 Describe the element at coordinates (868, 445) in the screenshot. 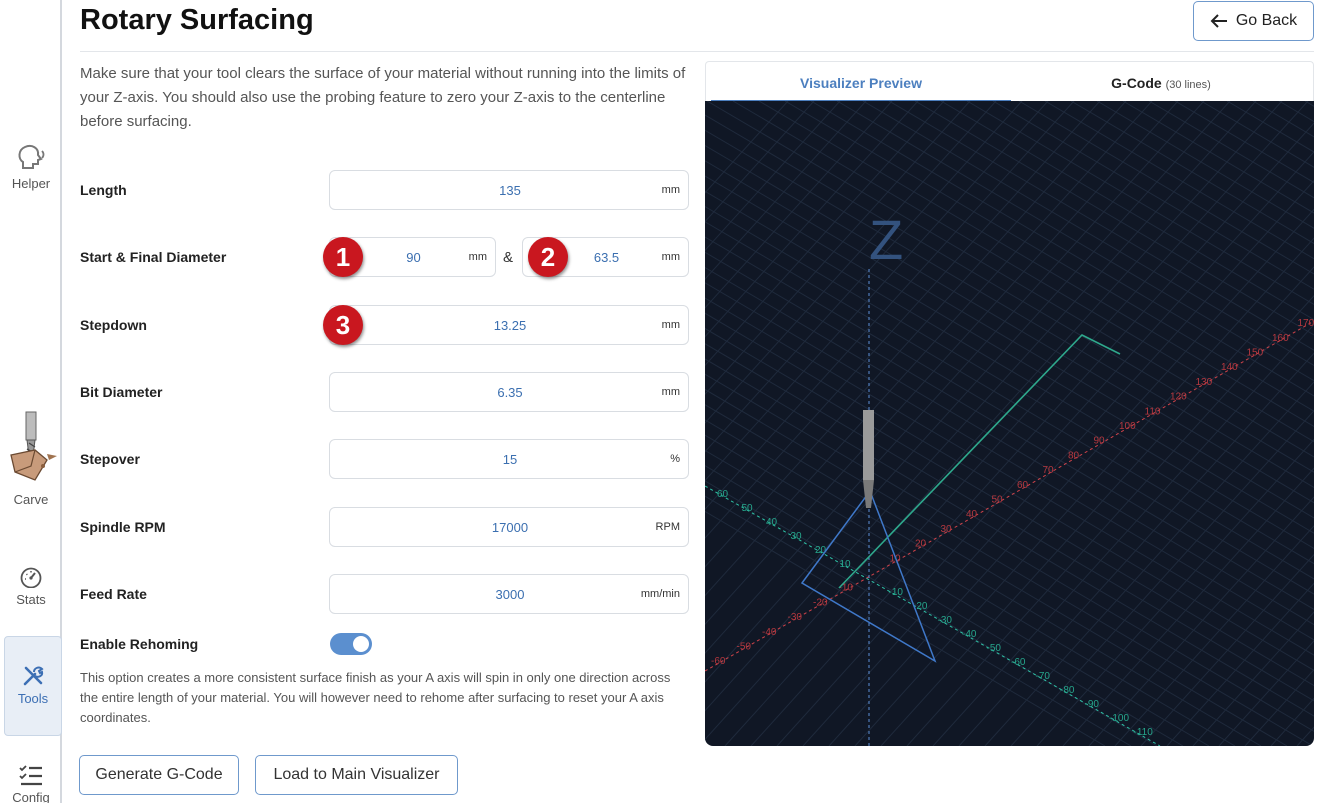

I see `tool-bit` at that location.